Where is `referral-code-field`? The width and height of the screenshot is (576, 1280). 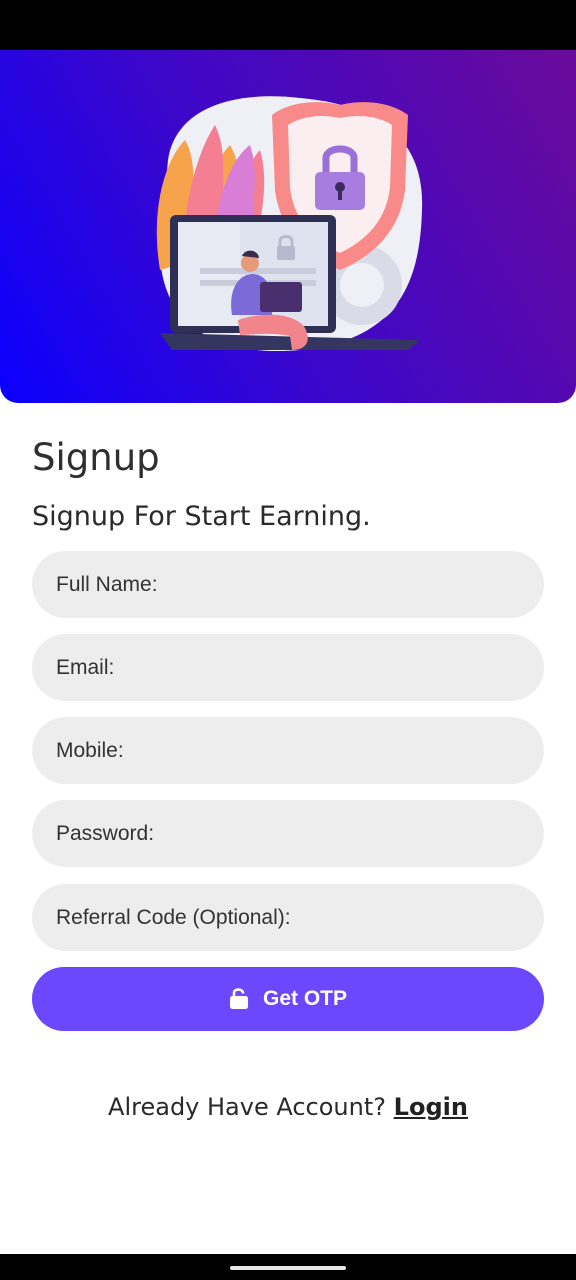 referral-code-field is located at coordinates (288, 917).